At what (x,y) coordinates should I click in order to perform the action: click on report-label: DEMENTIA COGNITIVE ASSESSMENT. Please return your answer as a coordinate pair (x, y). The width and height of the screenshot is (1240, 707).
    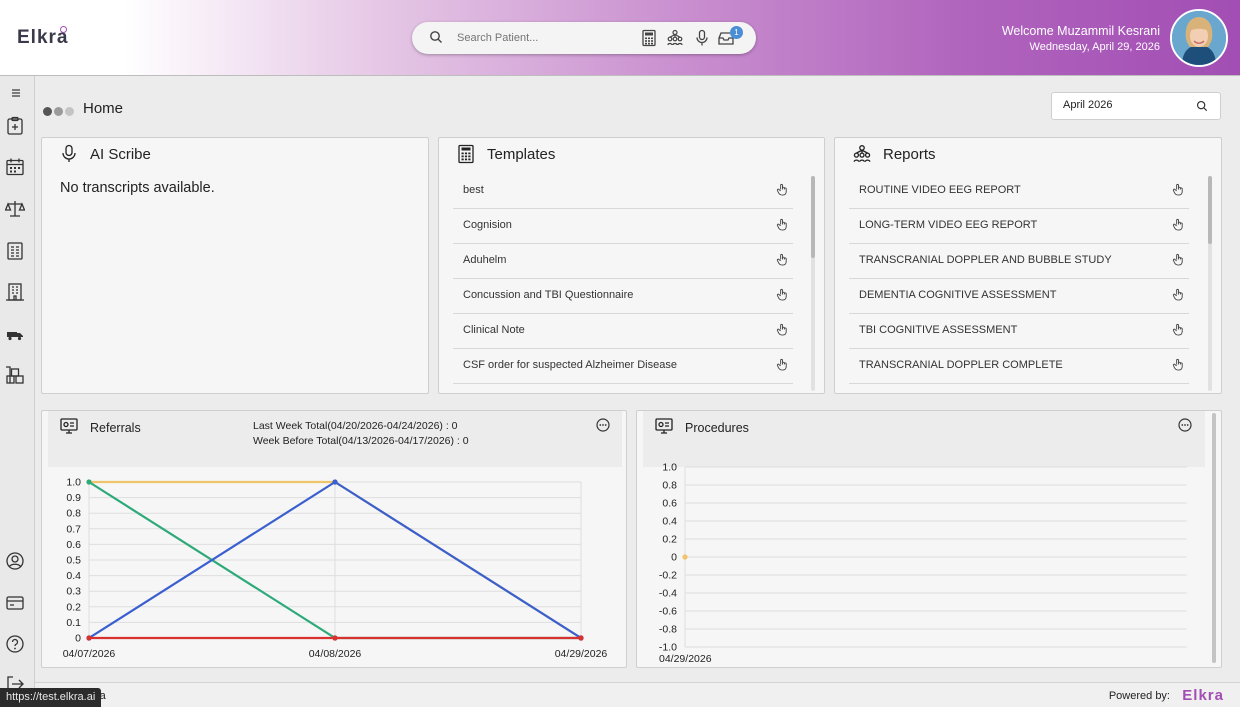
    Looking at the image, I should click on (958, 295).